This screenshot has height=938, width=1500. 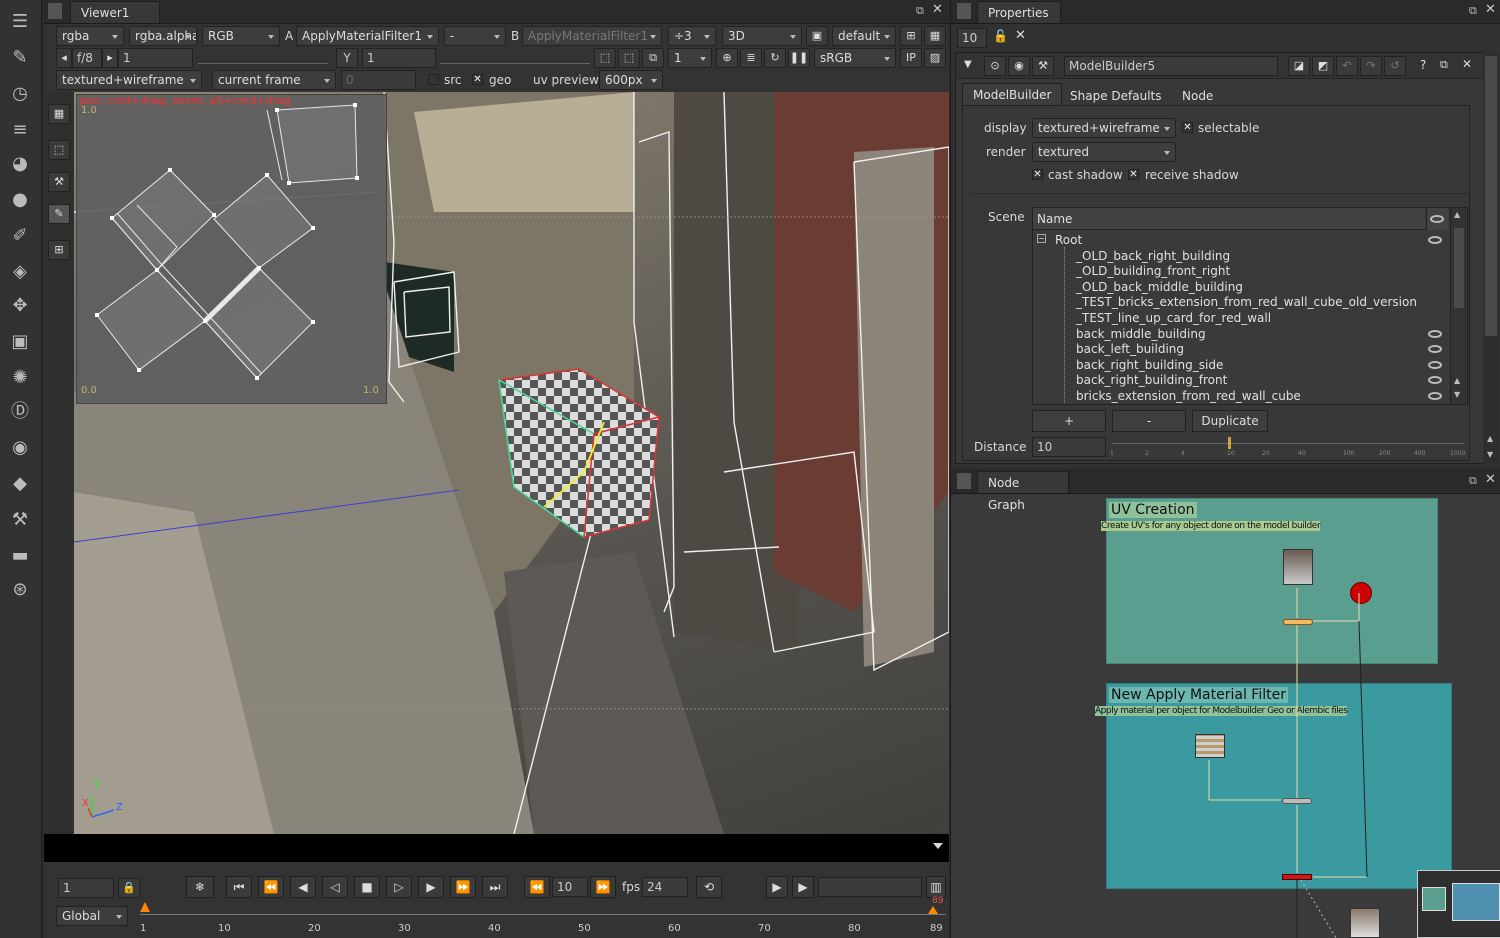 I want to click on gamma-field: 1, so click(x=399, y=58).